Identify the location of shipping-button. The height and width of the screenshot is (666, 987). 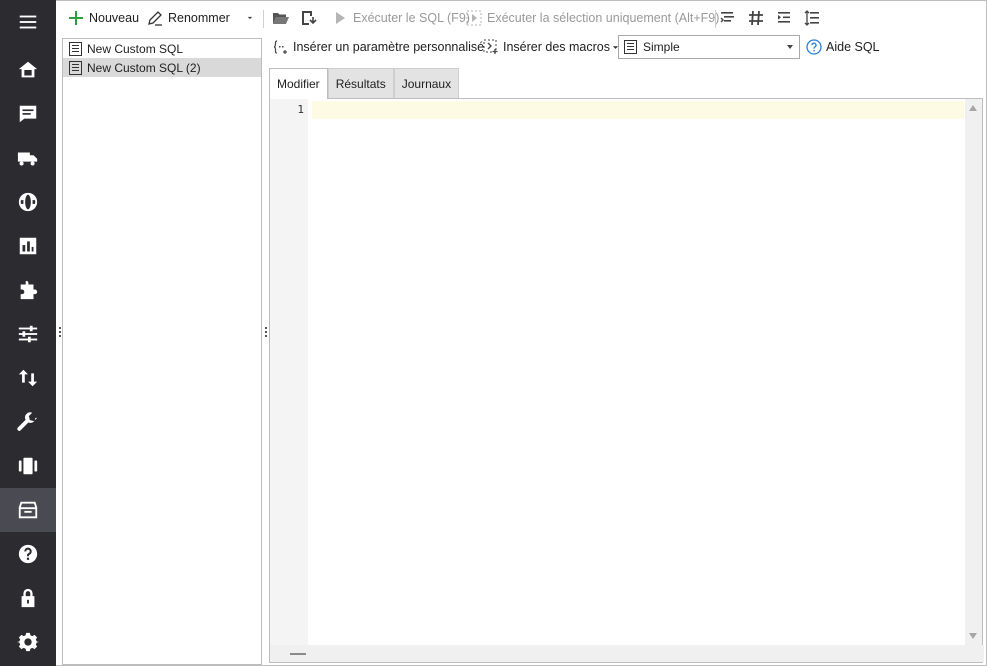
(28, 158).